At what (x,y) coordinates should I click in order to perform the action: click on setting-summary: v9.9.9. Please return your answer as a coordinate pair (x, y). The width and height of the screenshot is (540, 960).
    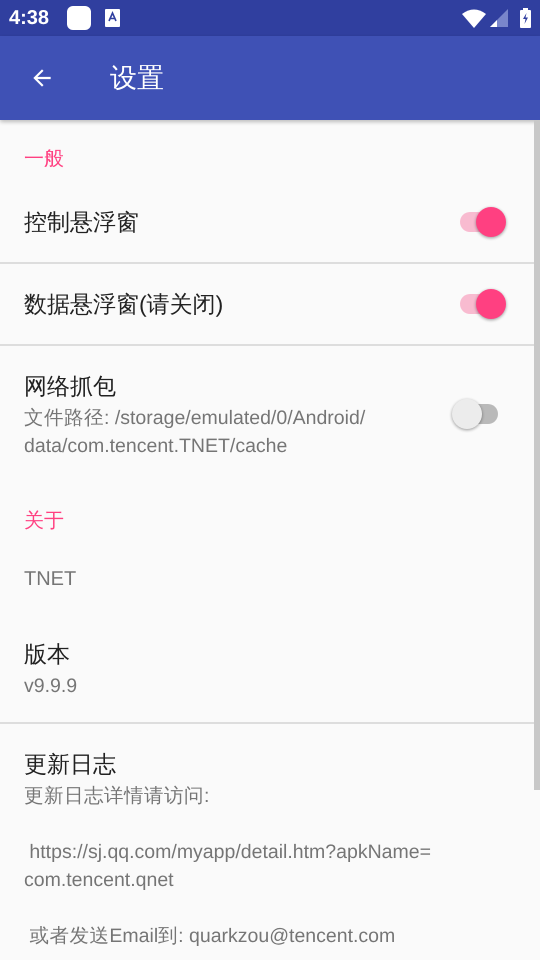
    Looking at the image, I should click on (51, 686).